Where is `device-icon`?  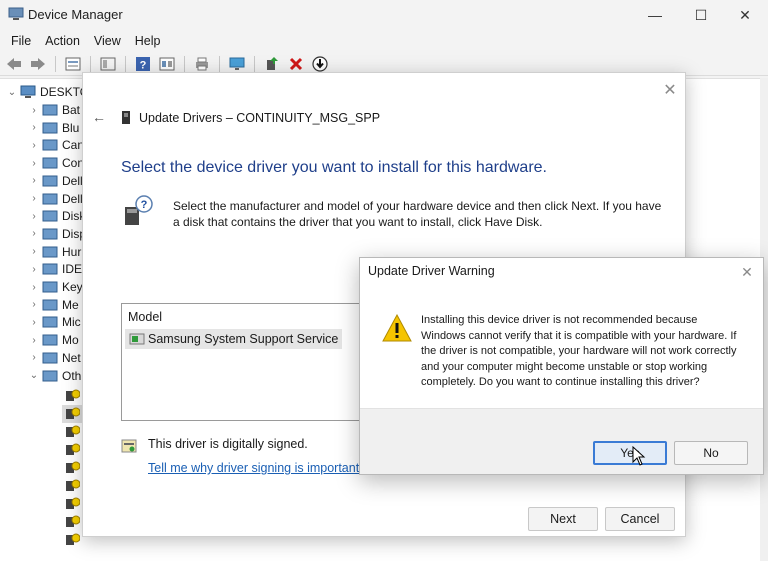 device-icon is located at coordinates (126, 117).